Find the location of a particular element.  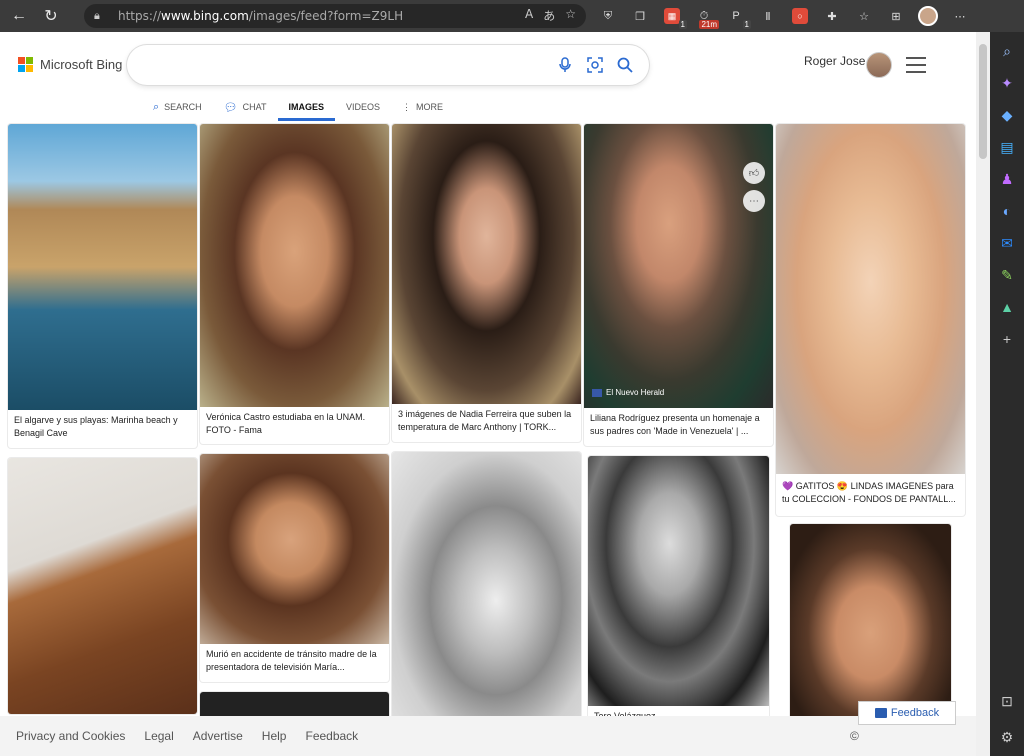

tab-search: ⌕ SEARCH is located at coordinates (177, 107).